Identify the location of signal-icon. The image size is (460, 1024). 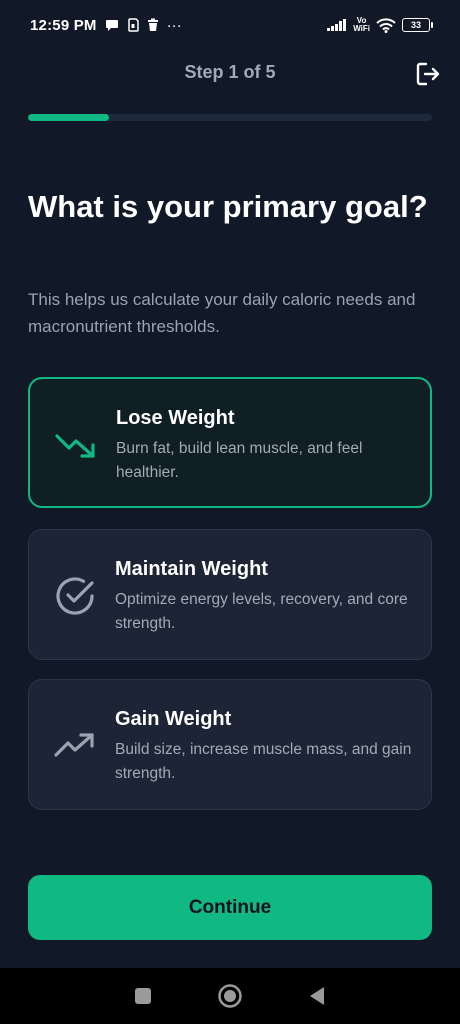
(337, 25).